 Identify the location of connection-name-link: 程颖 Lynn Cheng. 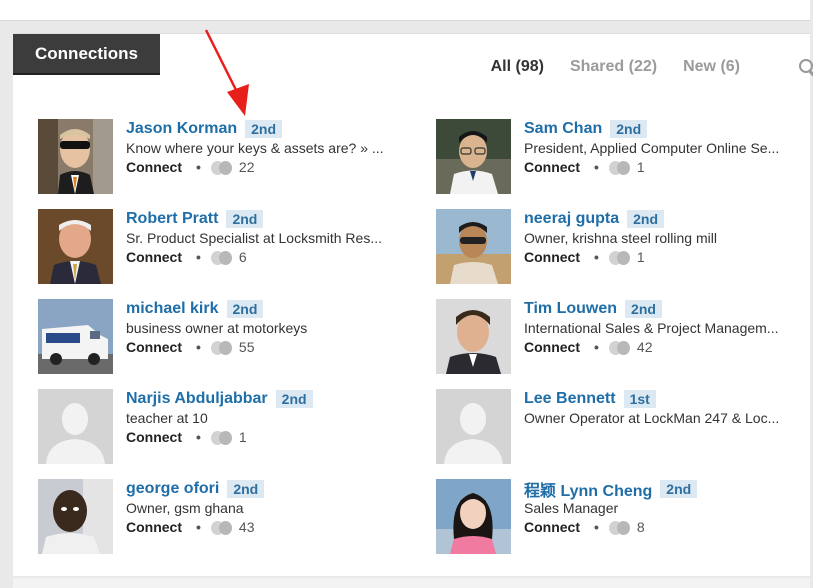
(588, 489).